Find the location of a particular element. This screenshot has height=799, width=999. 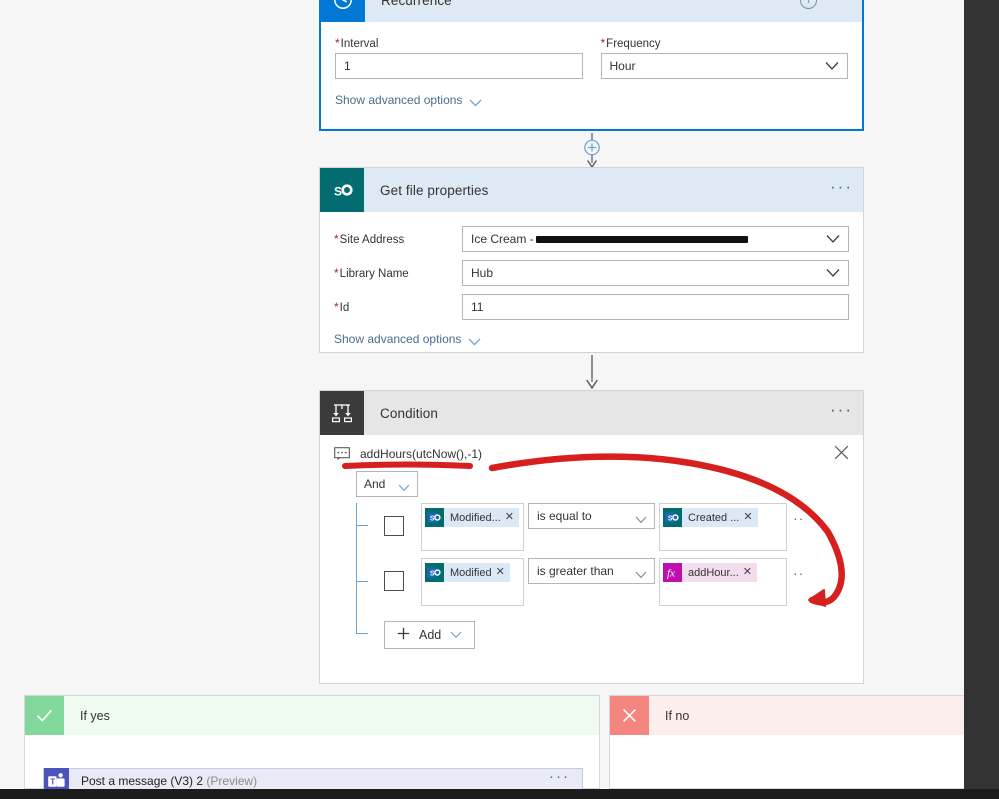

id-value: 11 is located at coordinates (477, 307).